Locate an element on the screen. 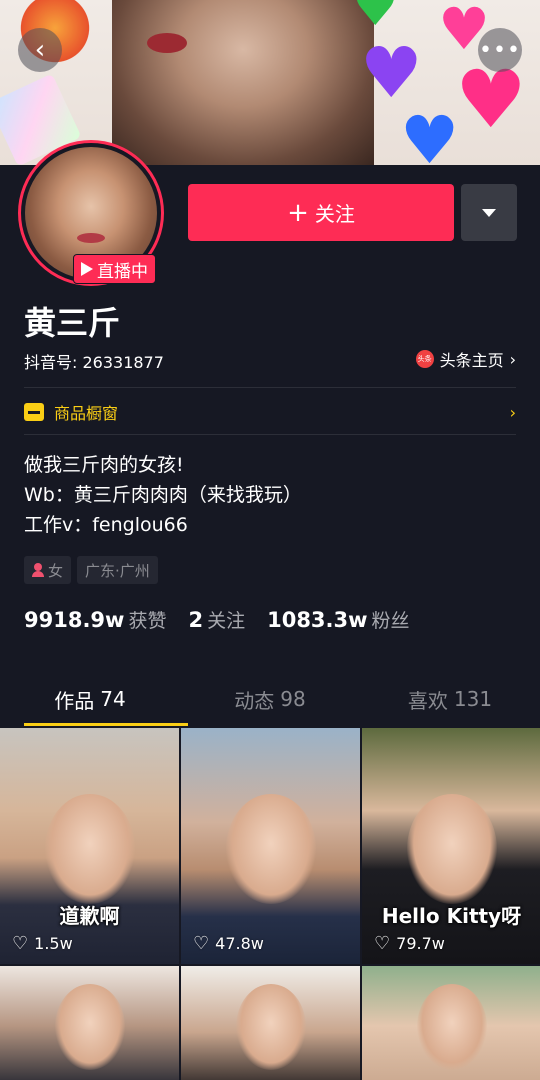 The image size is (540, 1080). play-icon is located at coordinates (87, 269).